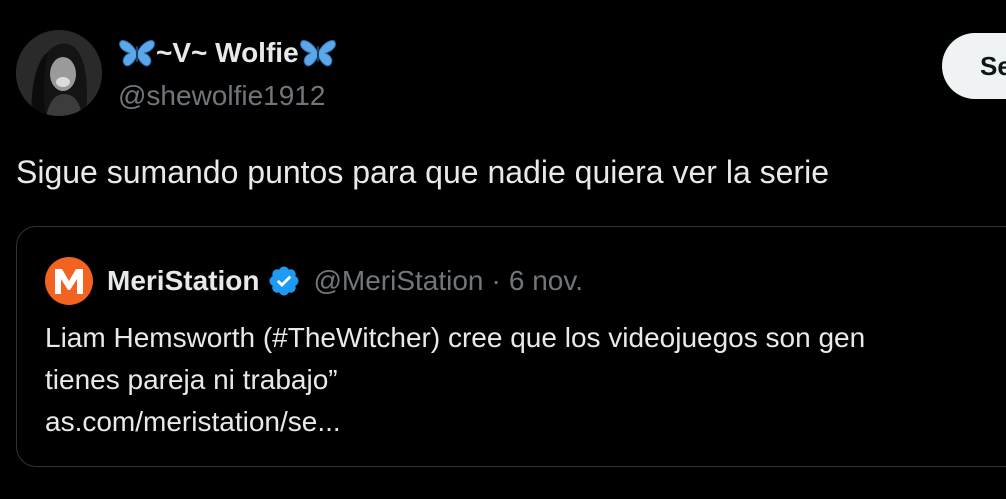 This screenshot has width=1006, height=499. Describe the element at coordinates (546, 281) in the screenshot. I see `quoted-tweet-date: 6 nov.` at that location.